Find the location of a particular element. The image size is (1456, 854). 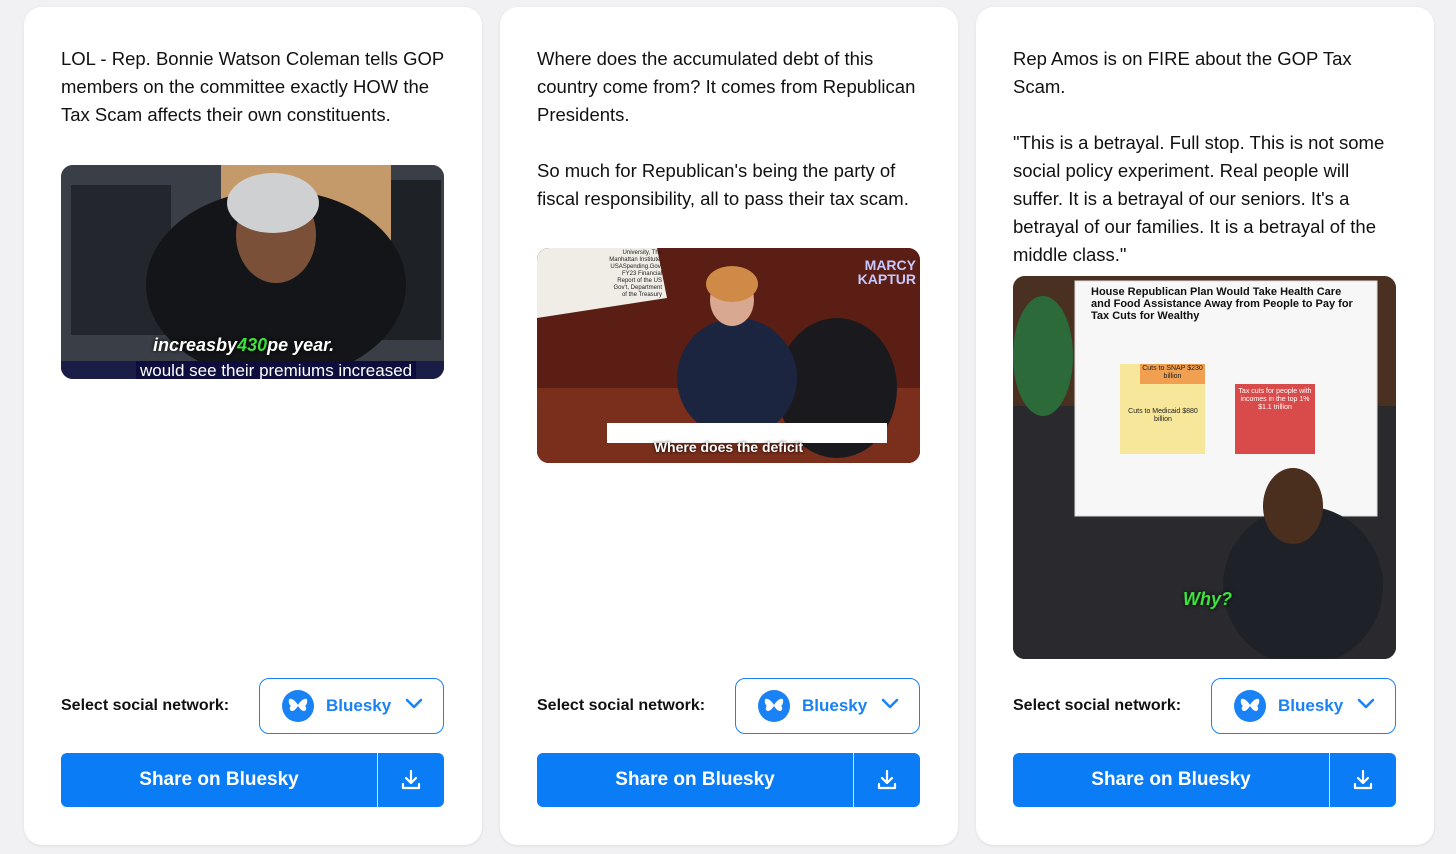

video-caption: Why? is located at coordinates (1207, 599).